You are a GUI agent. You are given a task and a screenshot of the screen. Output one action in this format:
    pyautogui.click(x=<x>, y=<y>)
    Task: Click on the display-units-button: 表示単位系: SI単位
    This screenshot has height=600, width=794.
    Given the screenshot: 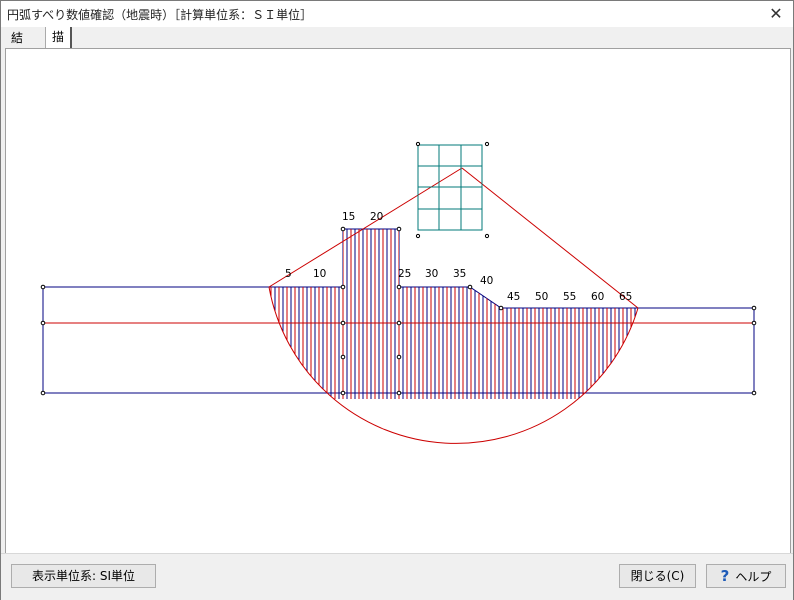 What is the action you would take?
    pyautogui.click(x=83, y=576)
    